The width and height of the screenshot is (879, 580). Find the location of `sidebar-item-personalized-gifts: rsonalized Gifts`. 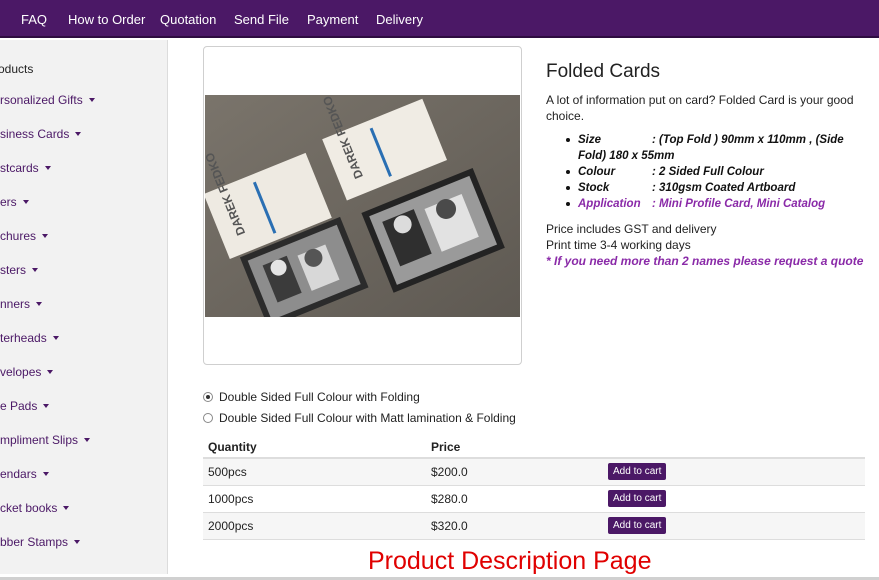

sidebar-item-personalized-gifts: rsonalized Gifts is located at coordinates (47, 100).